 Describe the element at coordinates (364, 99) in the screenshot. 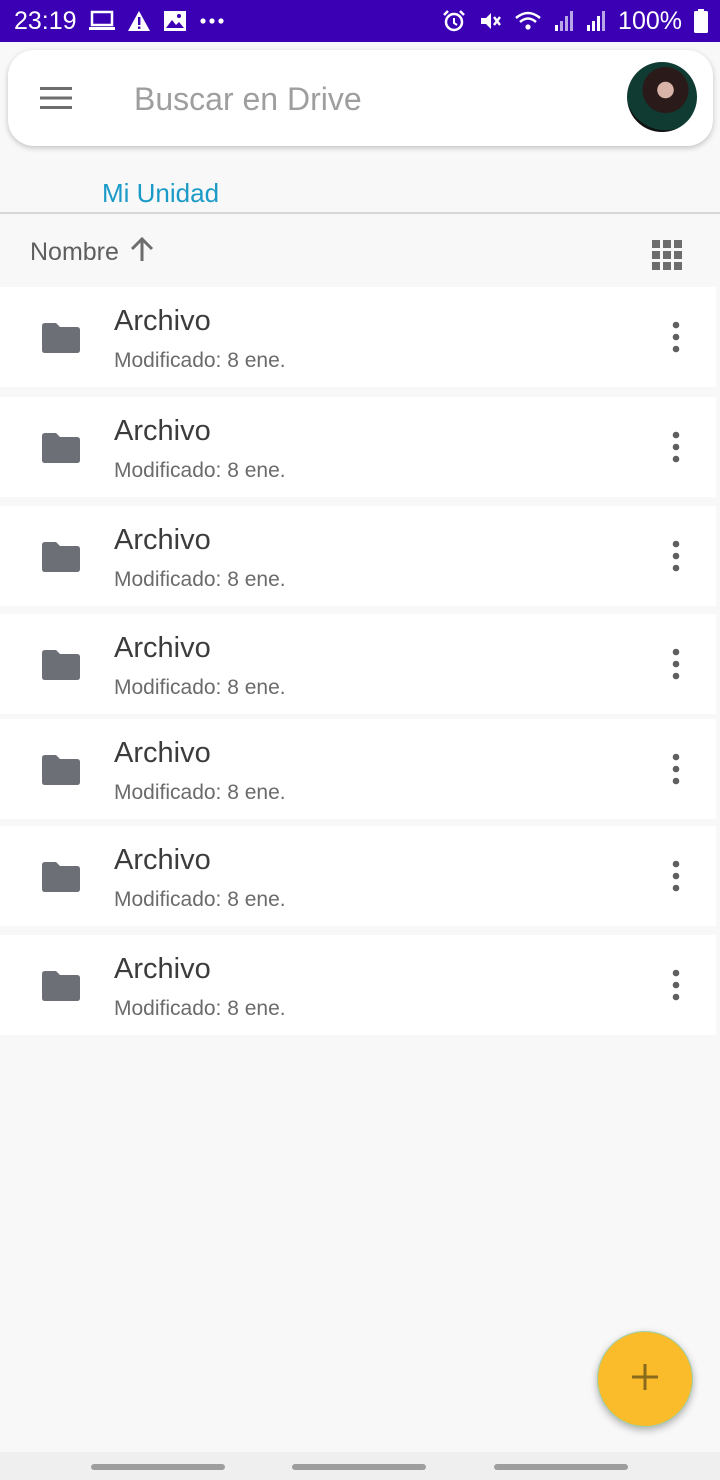

I see `search-input` at that location.